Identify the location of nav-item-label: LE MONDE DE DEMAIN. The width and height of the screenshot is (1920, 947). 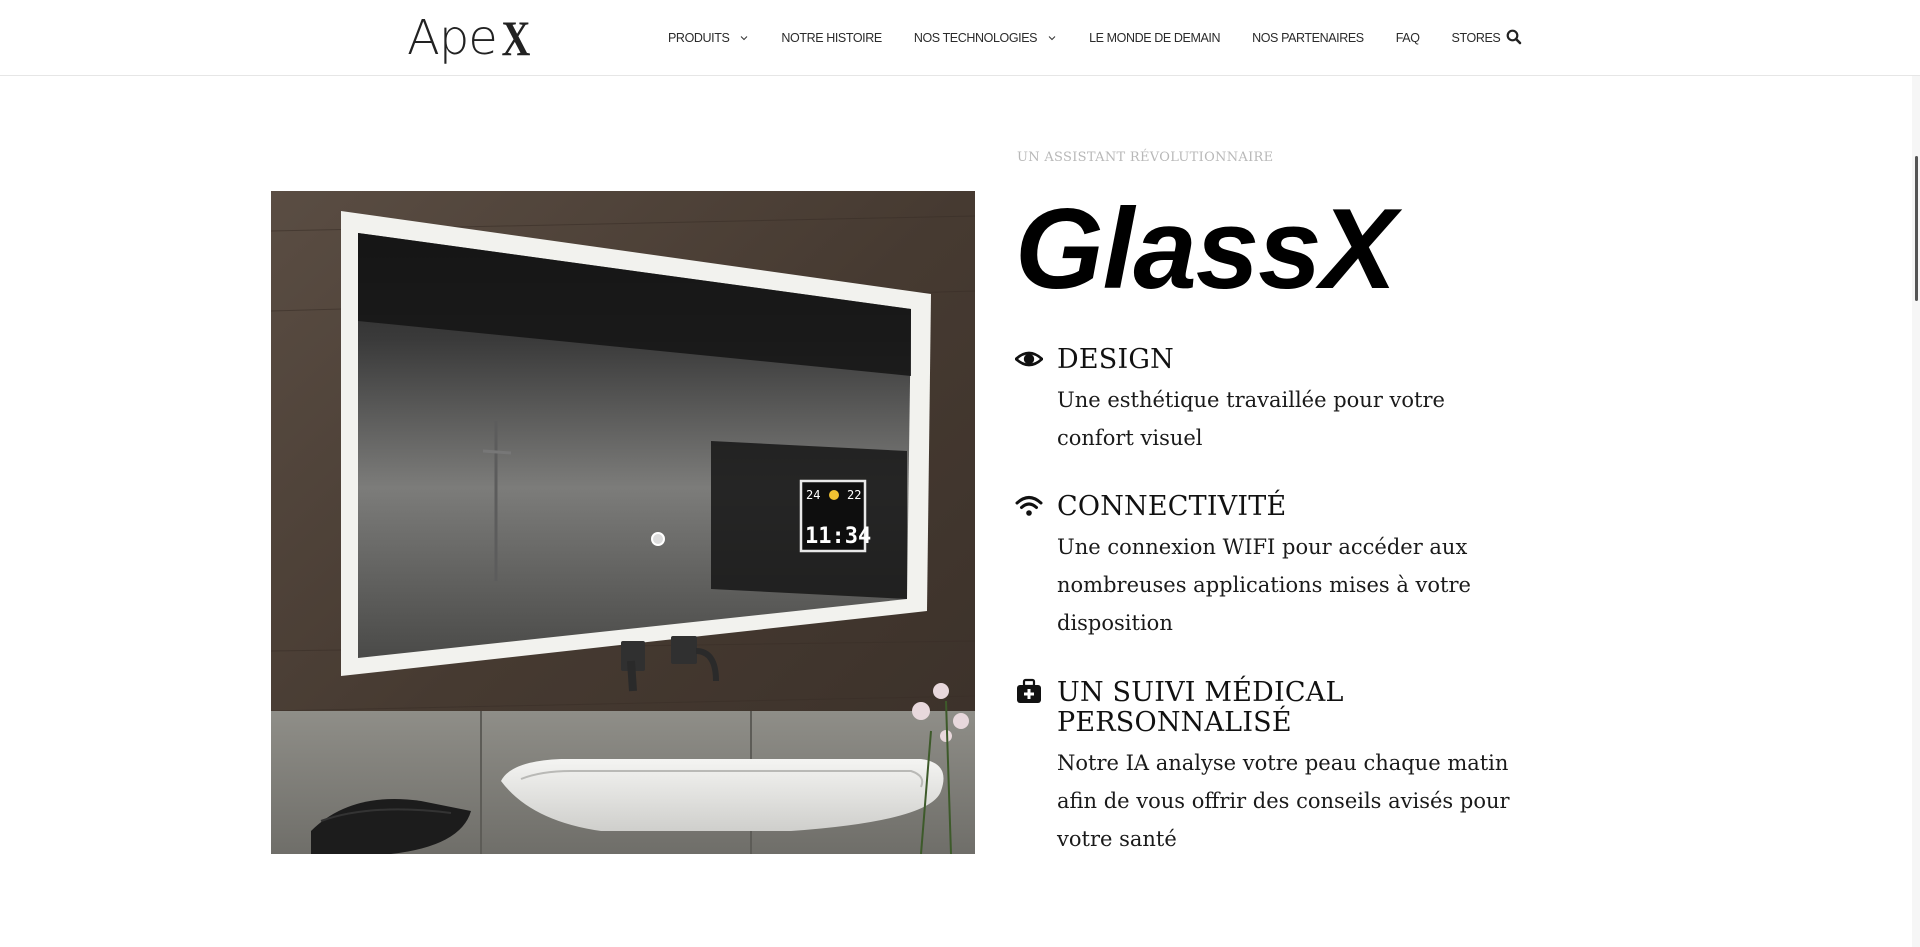
(1155, 37).